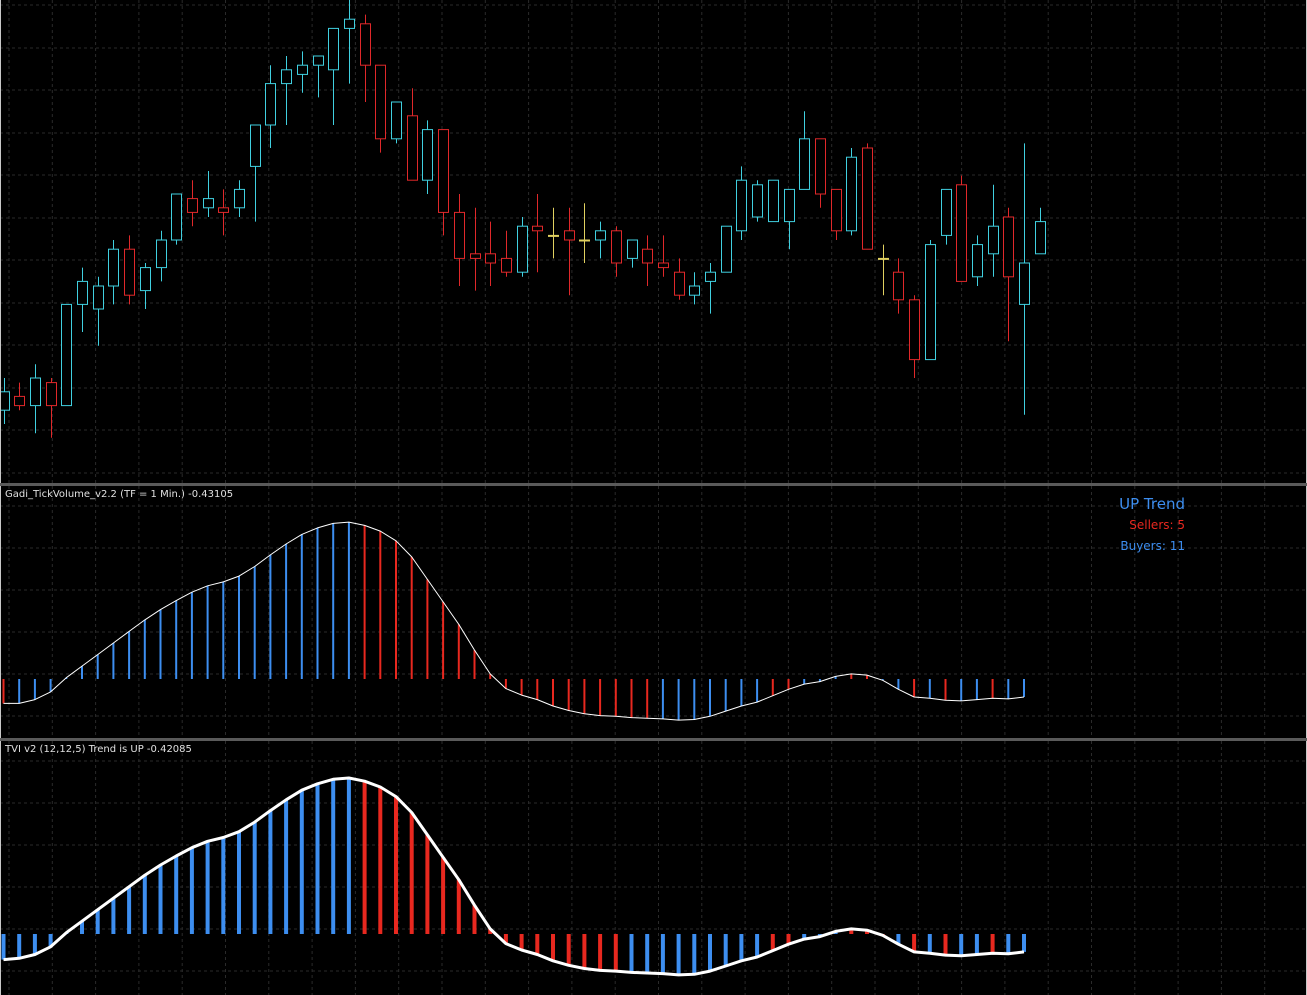 This screenshot has width=1307, height=995. What do you see at coordinates (0, 241) in the screenshot?
I see `chart-left-border` at bounding box center [0, 241].